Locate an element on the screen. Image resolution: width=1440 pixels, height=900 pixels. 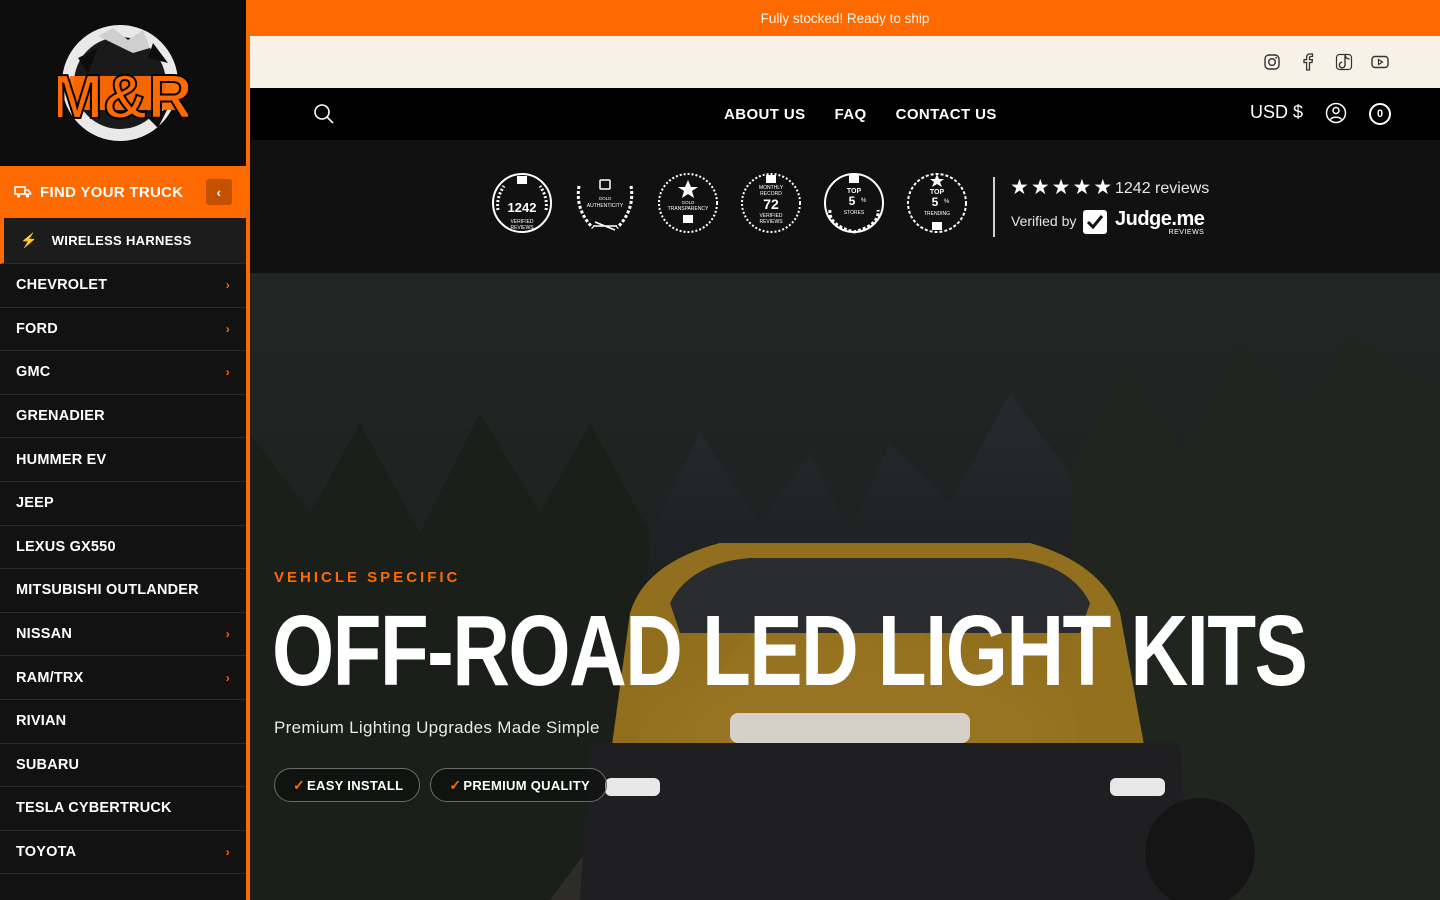
judgeme-sub: REVIEWS is located at coordinates (1186, 232).